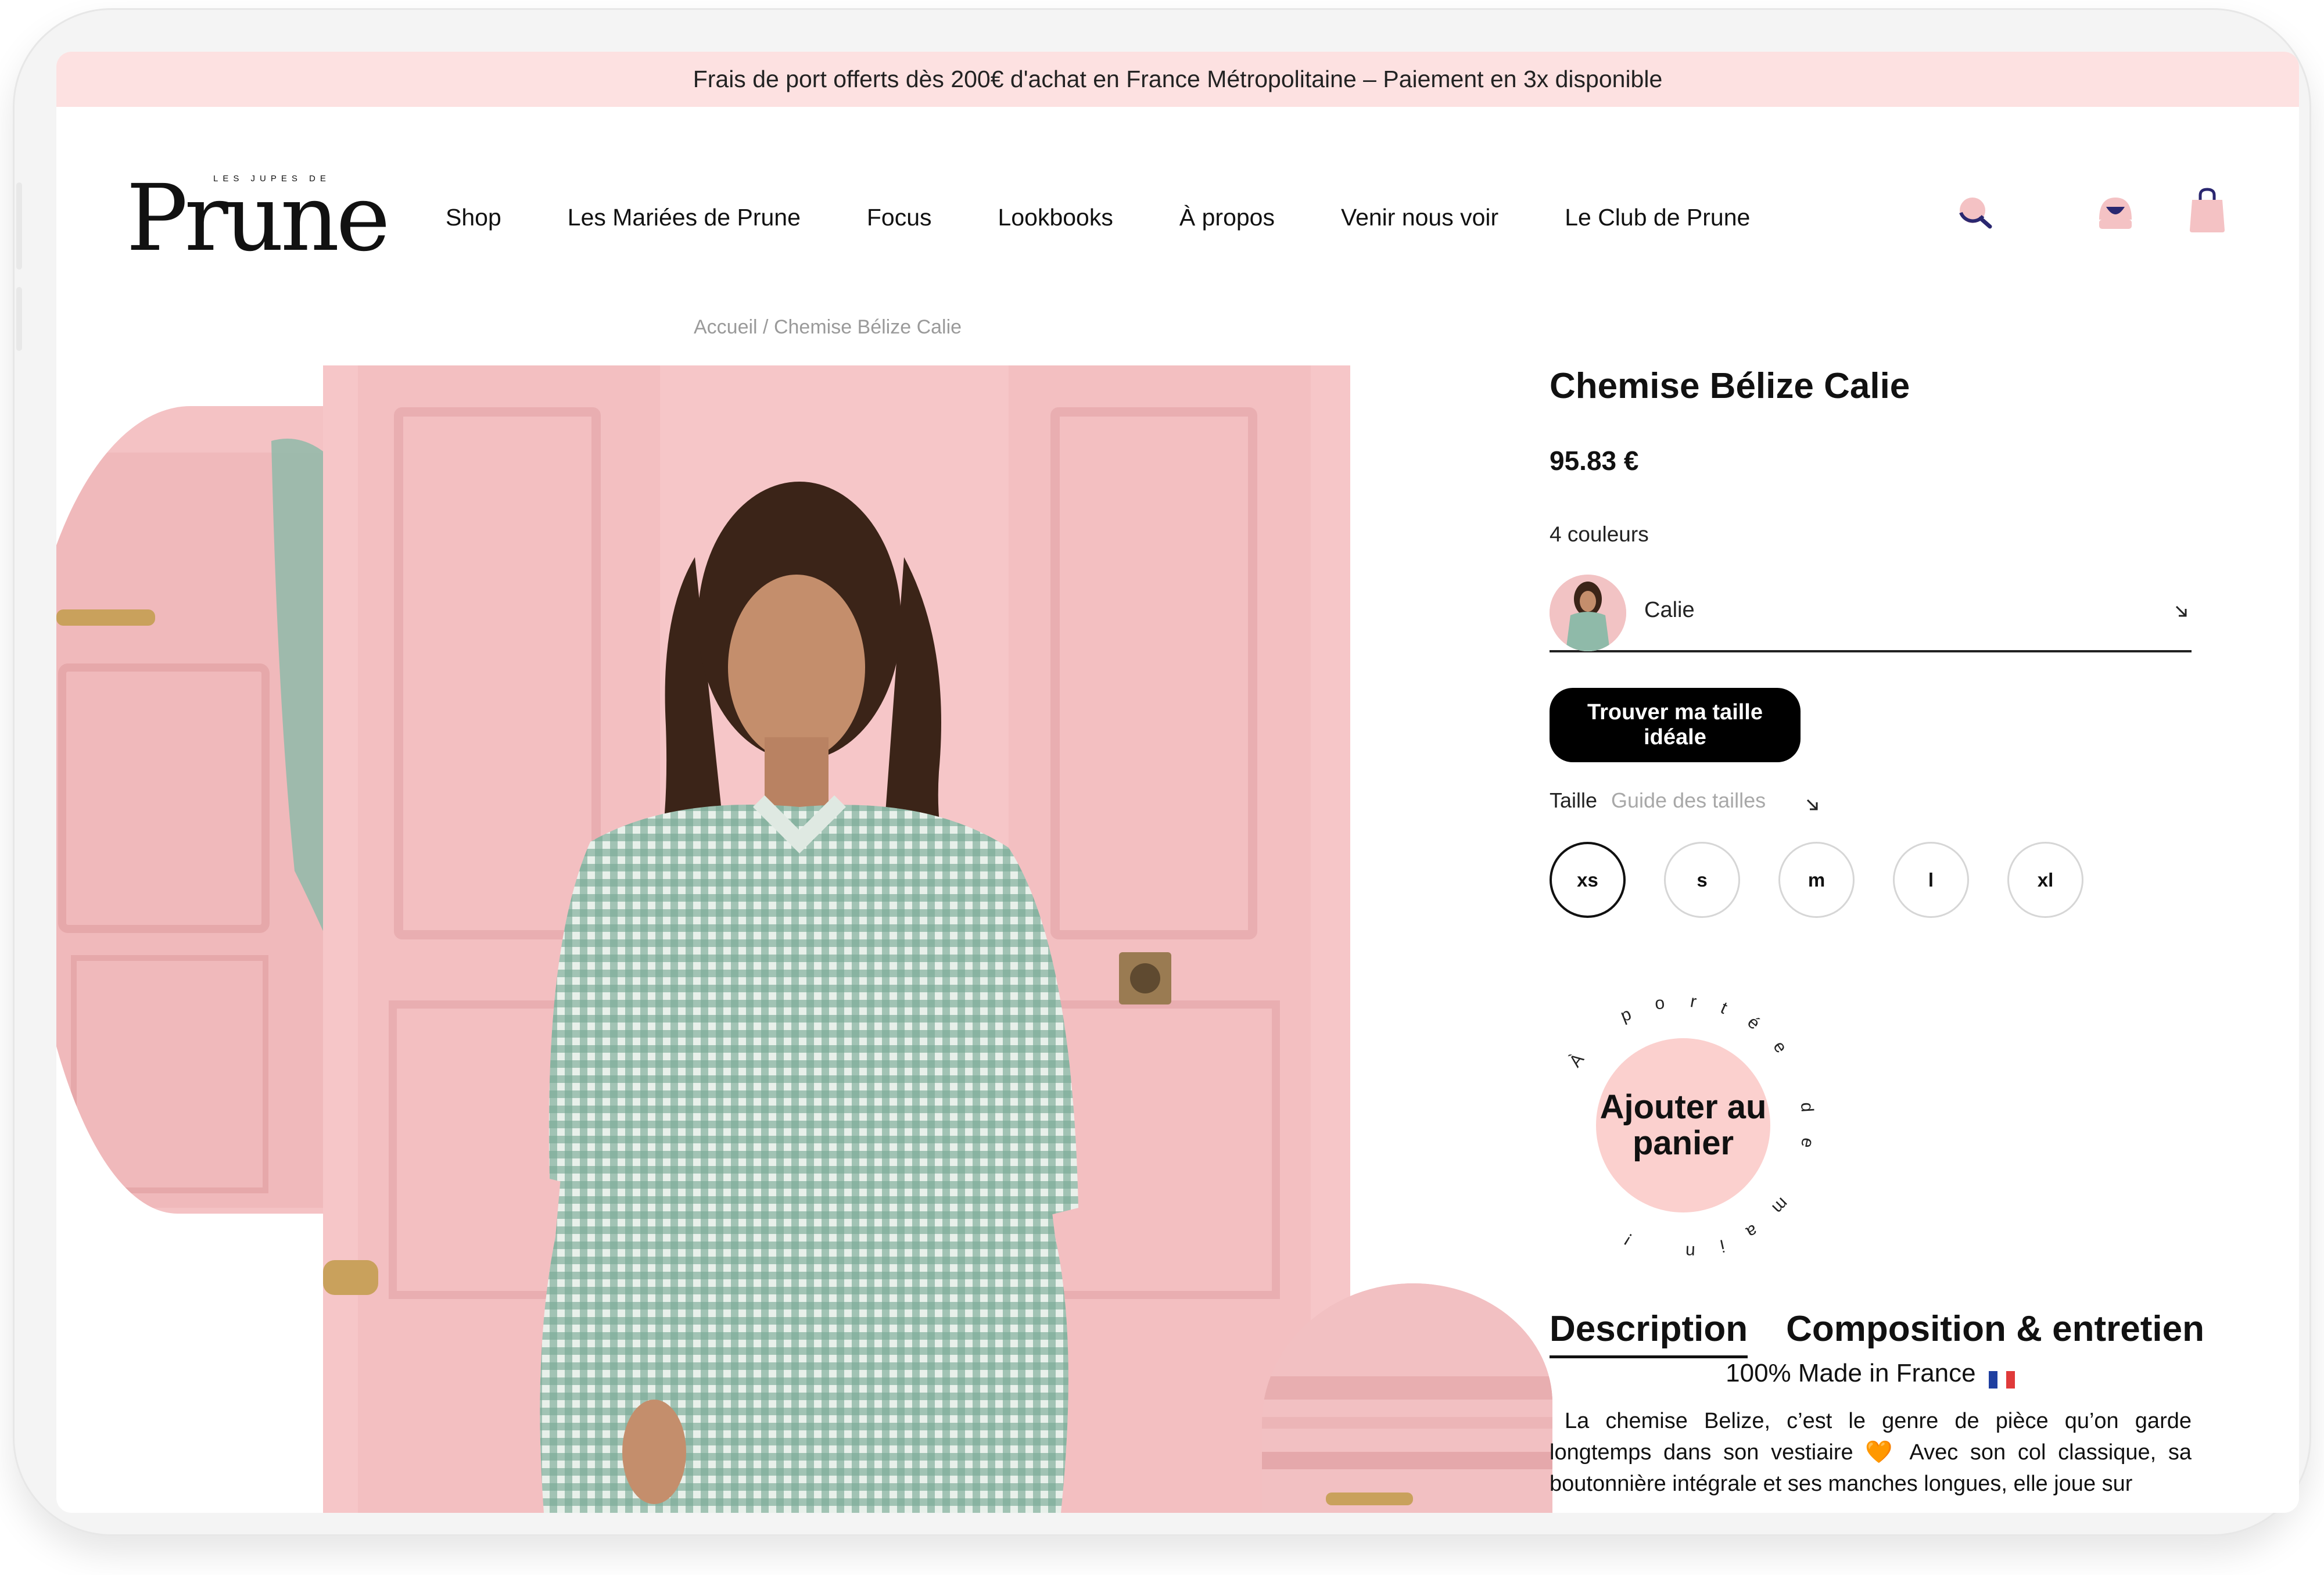  I want to click on add-to-cart-area: À portée de main ! Ajouter au panier, so click(1683, 1126).